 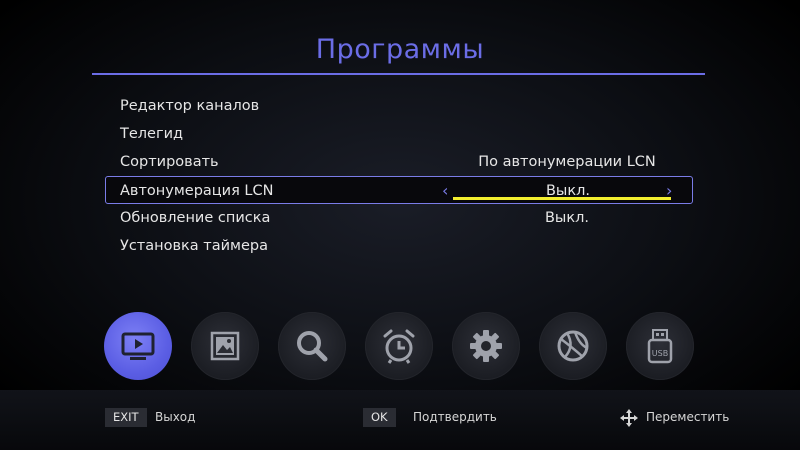 I want to click on chevron-right-icon: ›, so click(x=669, y=191).